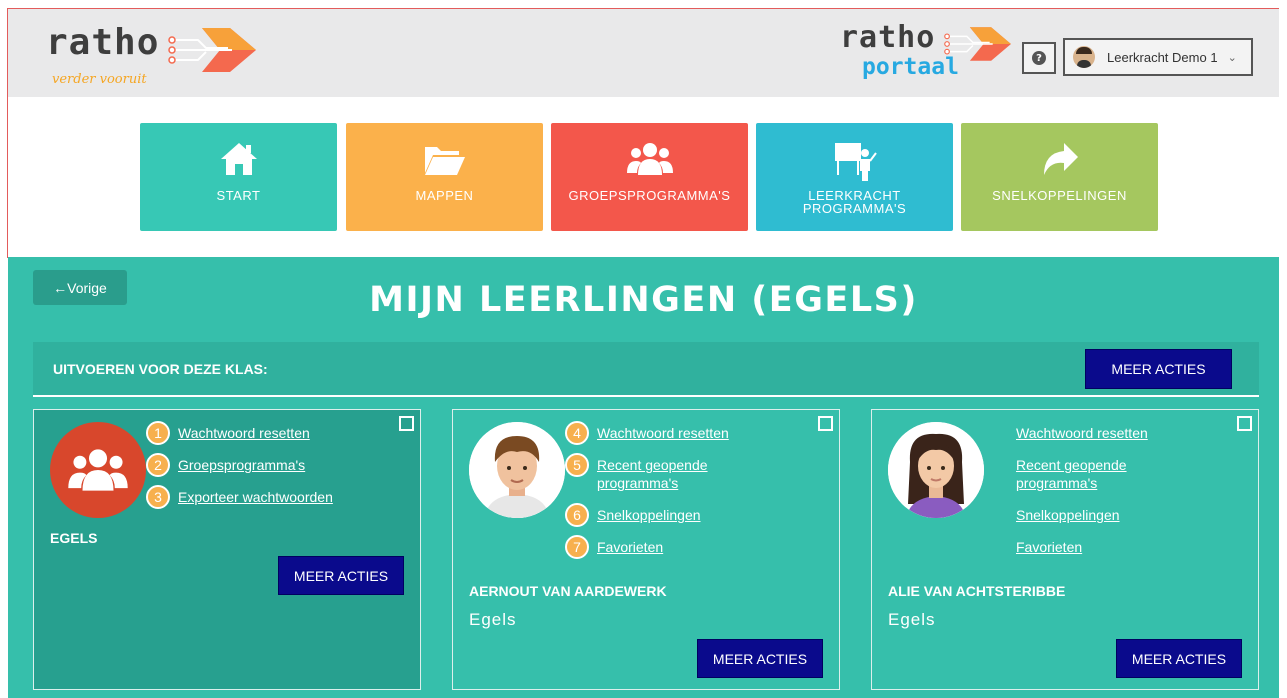  What do you see at coordinates (1059, 195) in the screenshot?
I see `nav-tile-label: SNELKOPPELINGEN` at bounding box center [1059, 195].